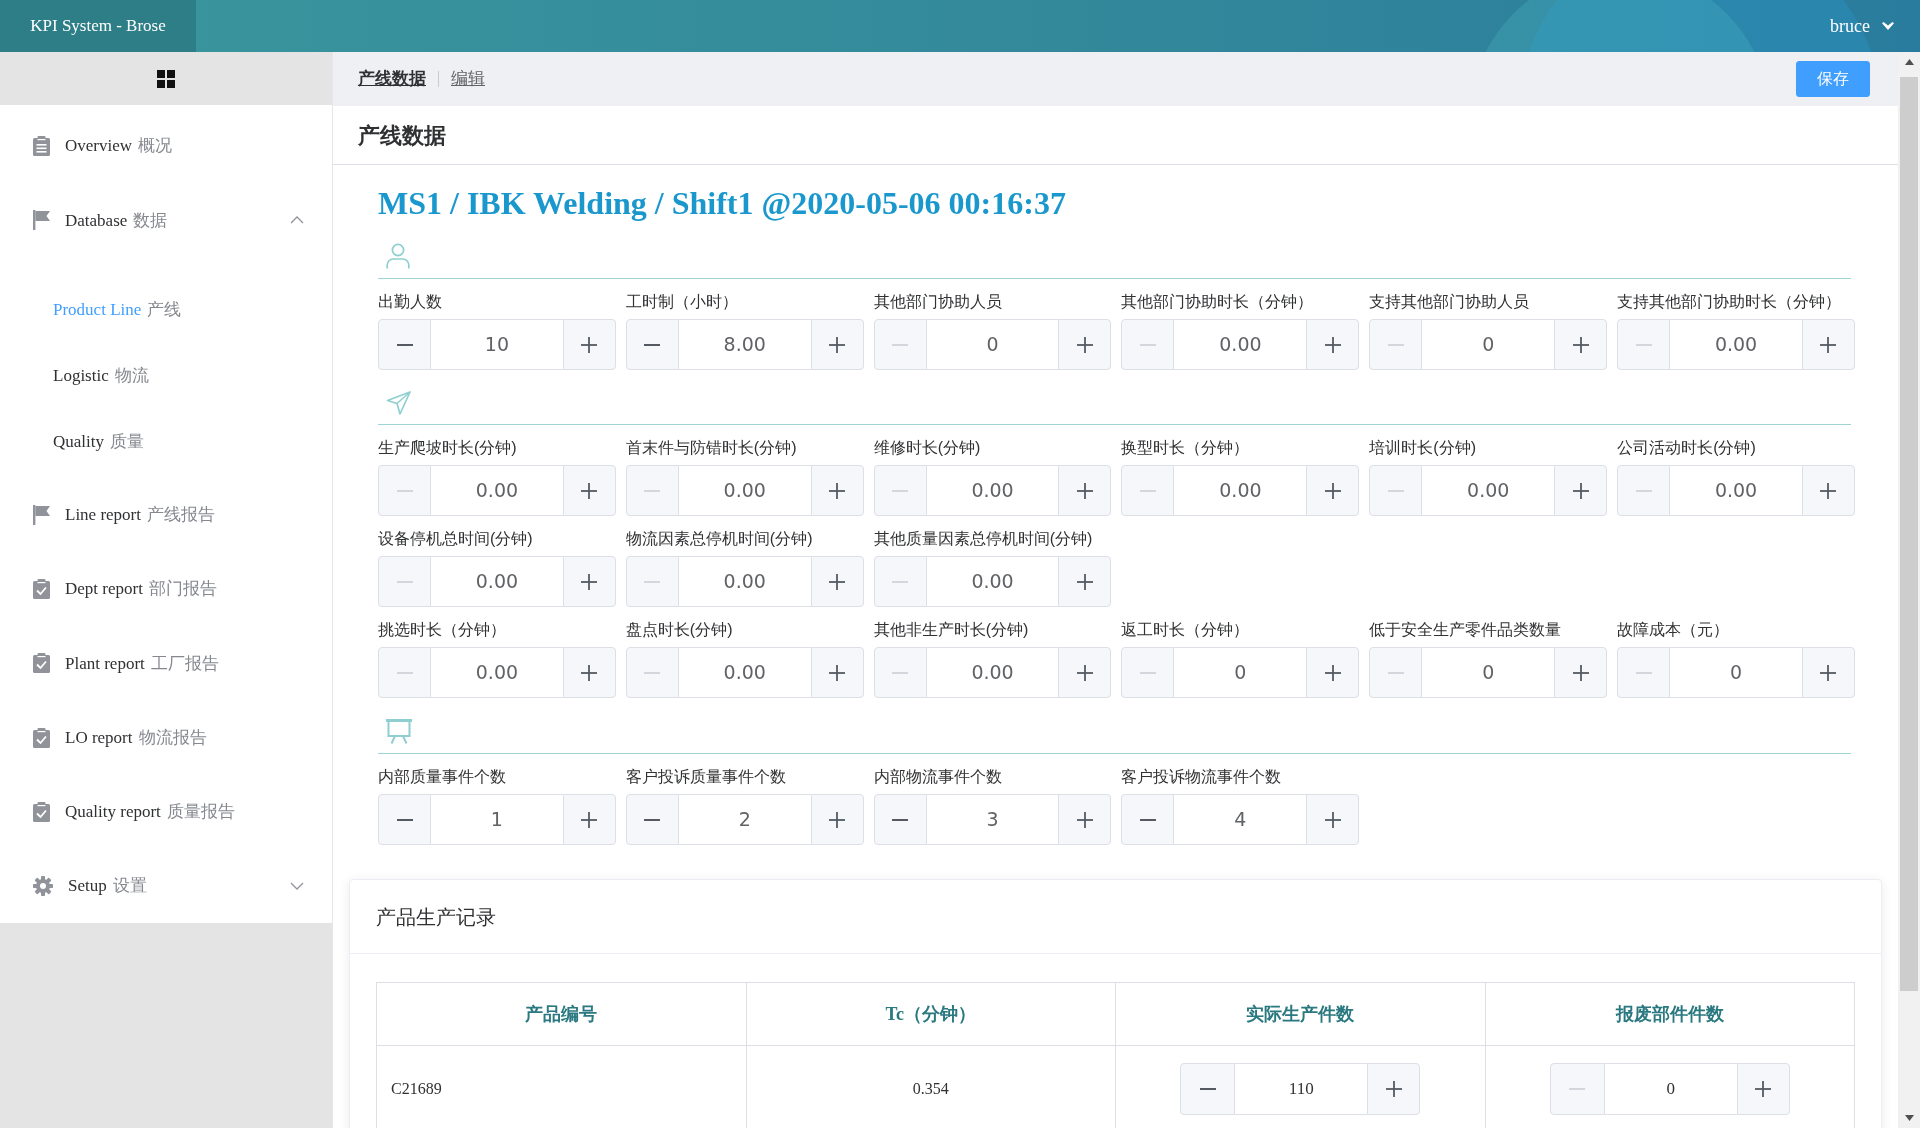  Describe the element at coordinates (1729, 302) in the screenshot. I see `field-label: 支持其他部门协助时长（分钟）` at that location.